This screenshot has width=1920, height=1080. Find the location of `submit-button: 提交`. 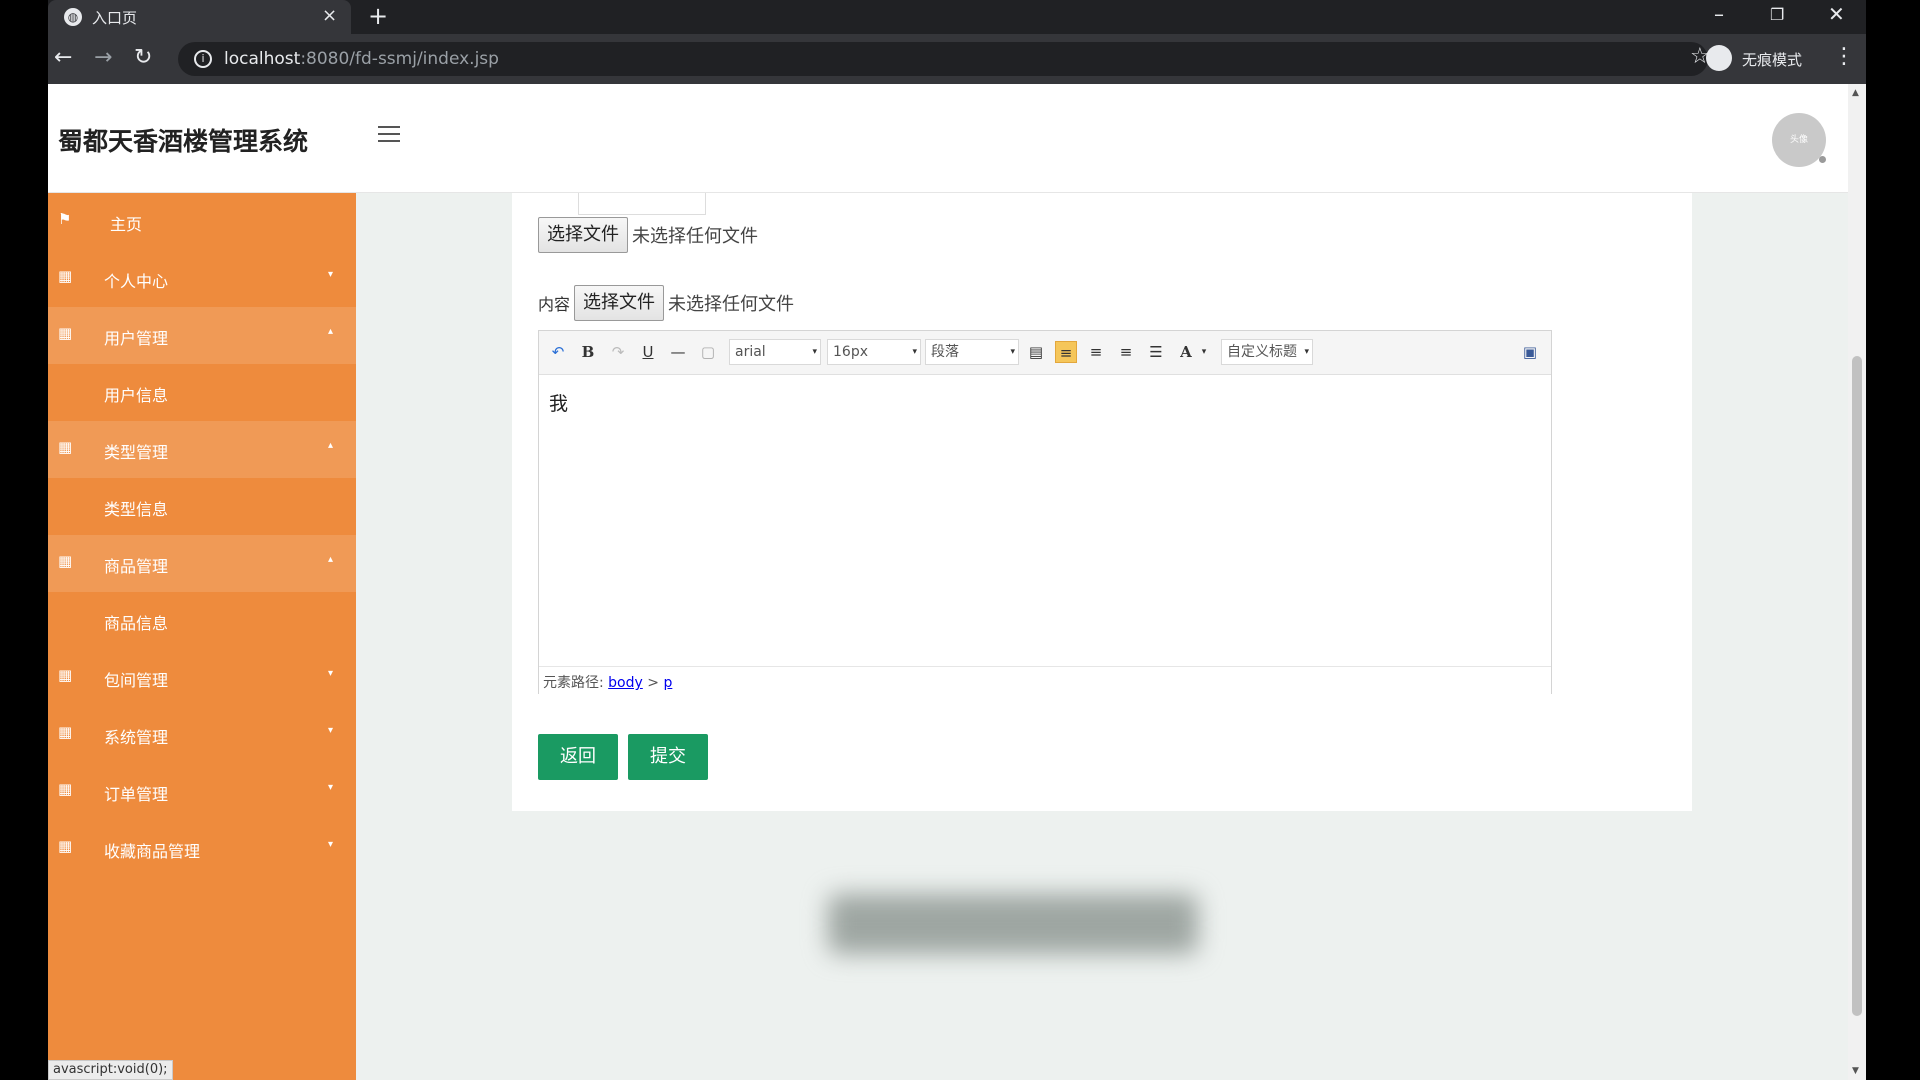

submit-button: 提交 is located at coordinates (668, 757).